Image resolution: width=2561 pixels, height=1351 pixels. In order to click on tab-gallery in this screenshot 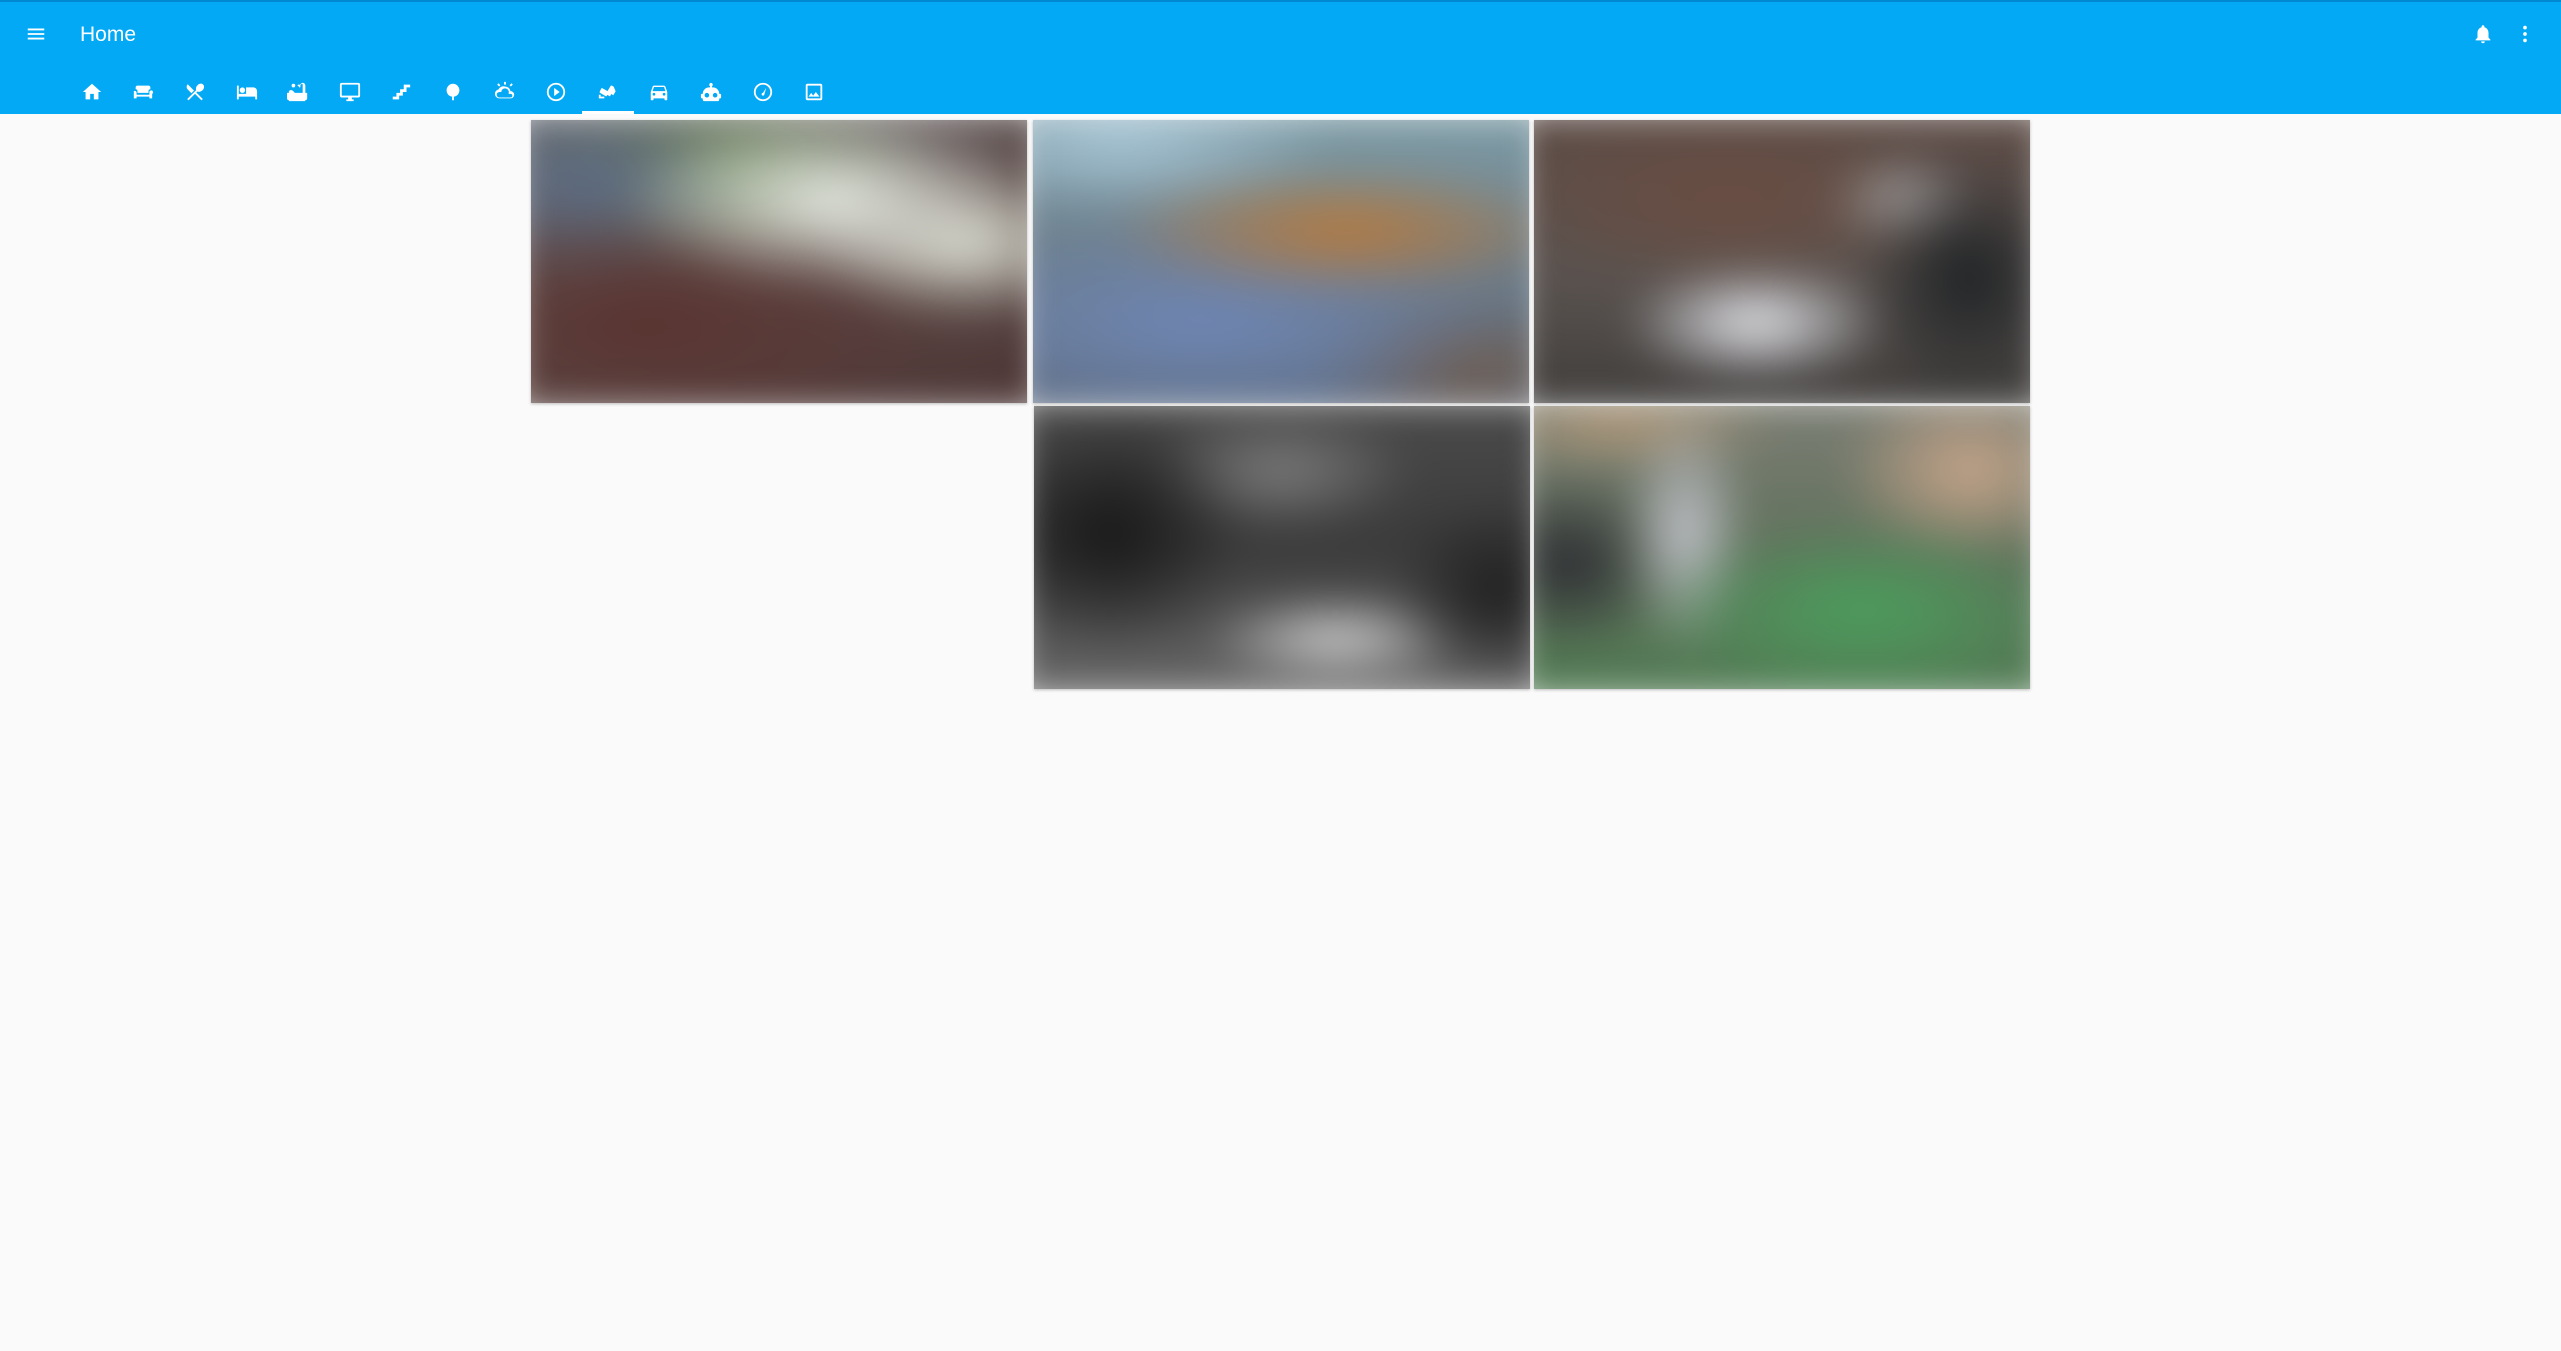, I will do `click(814, 92)`.